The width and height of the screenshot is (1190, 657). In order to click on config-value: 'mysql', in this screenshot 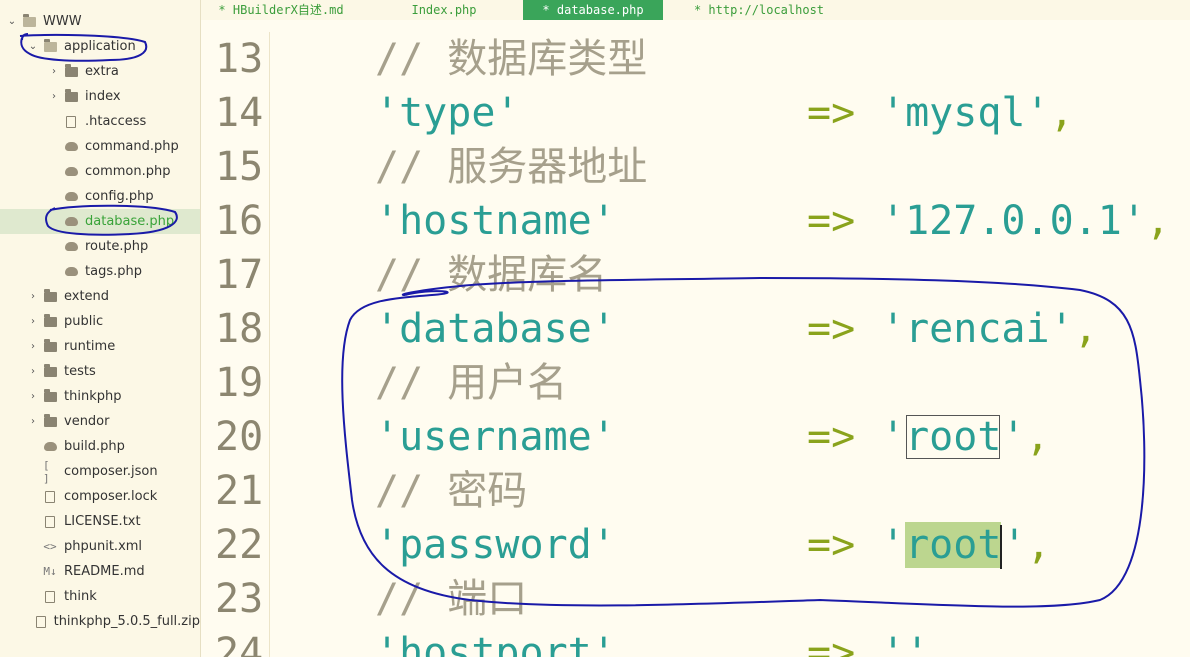, I will do `click(977, 113)`.